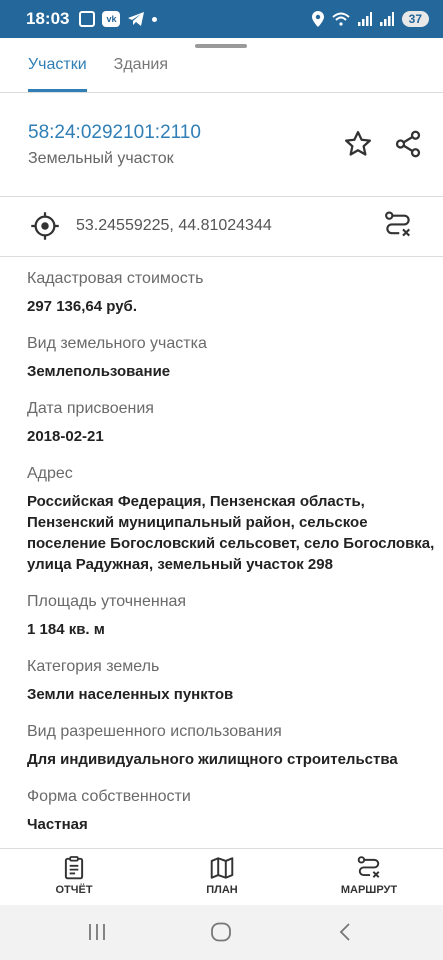 Image resolution: width=443 pixels, height=960 pixels. I want to click on coordinates-row: 53.24559225, 44.81024344, so click(221, 227).